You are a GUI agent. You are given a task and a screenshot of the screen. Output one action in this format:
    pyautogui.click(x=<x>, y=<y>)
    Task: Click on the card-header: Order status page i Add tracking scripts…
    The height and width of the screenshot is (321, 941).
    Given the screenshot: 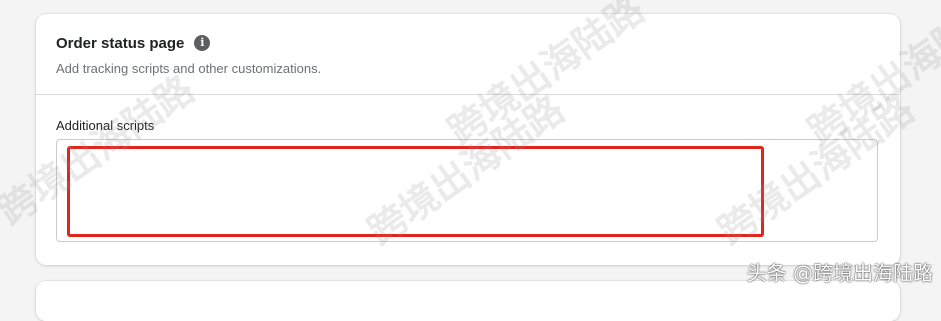 What is the action you would take?
    pyautogui.click(x=468, y=55)
    